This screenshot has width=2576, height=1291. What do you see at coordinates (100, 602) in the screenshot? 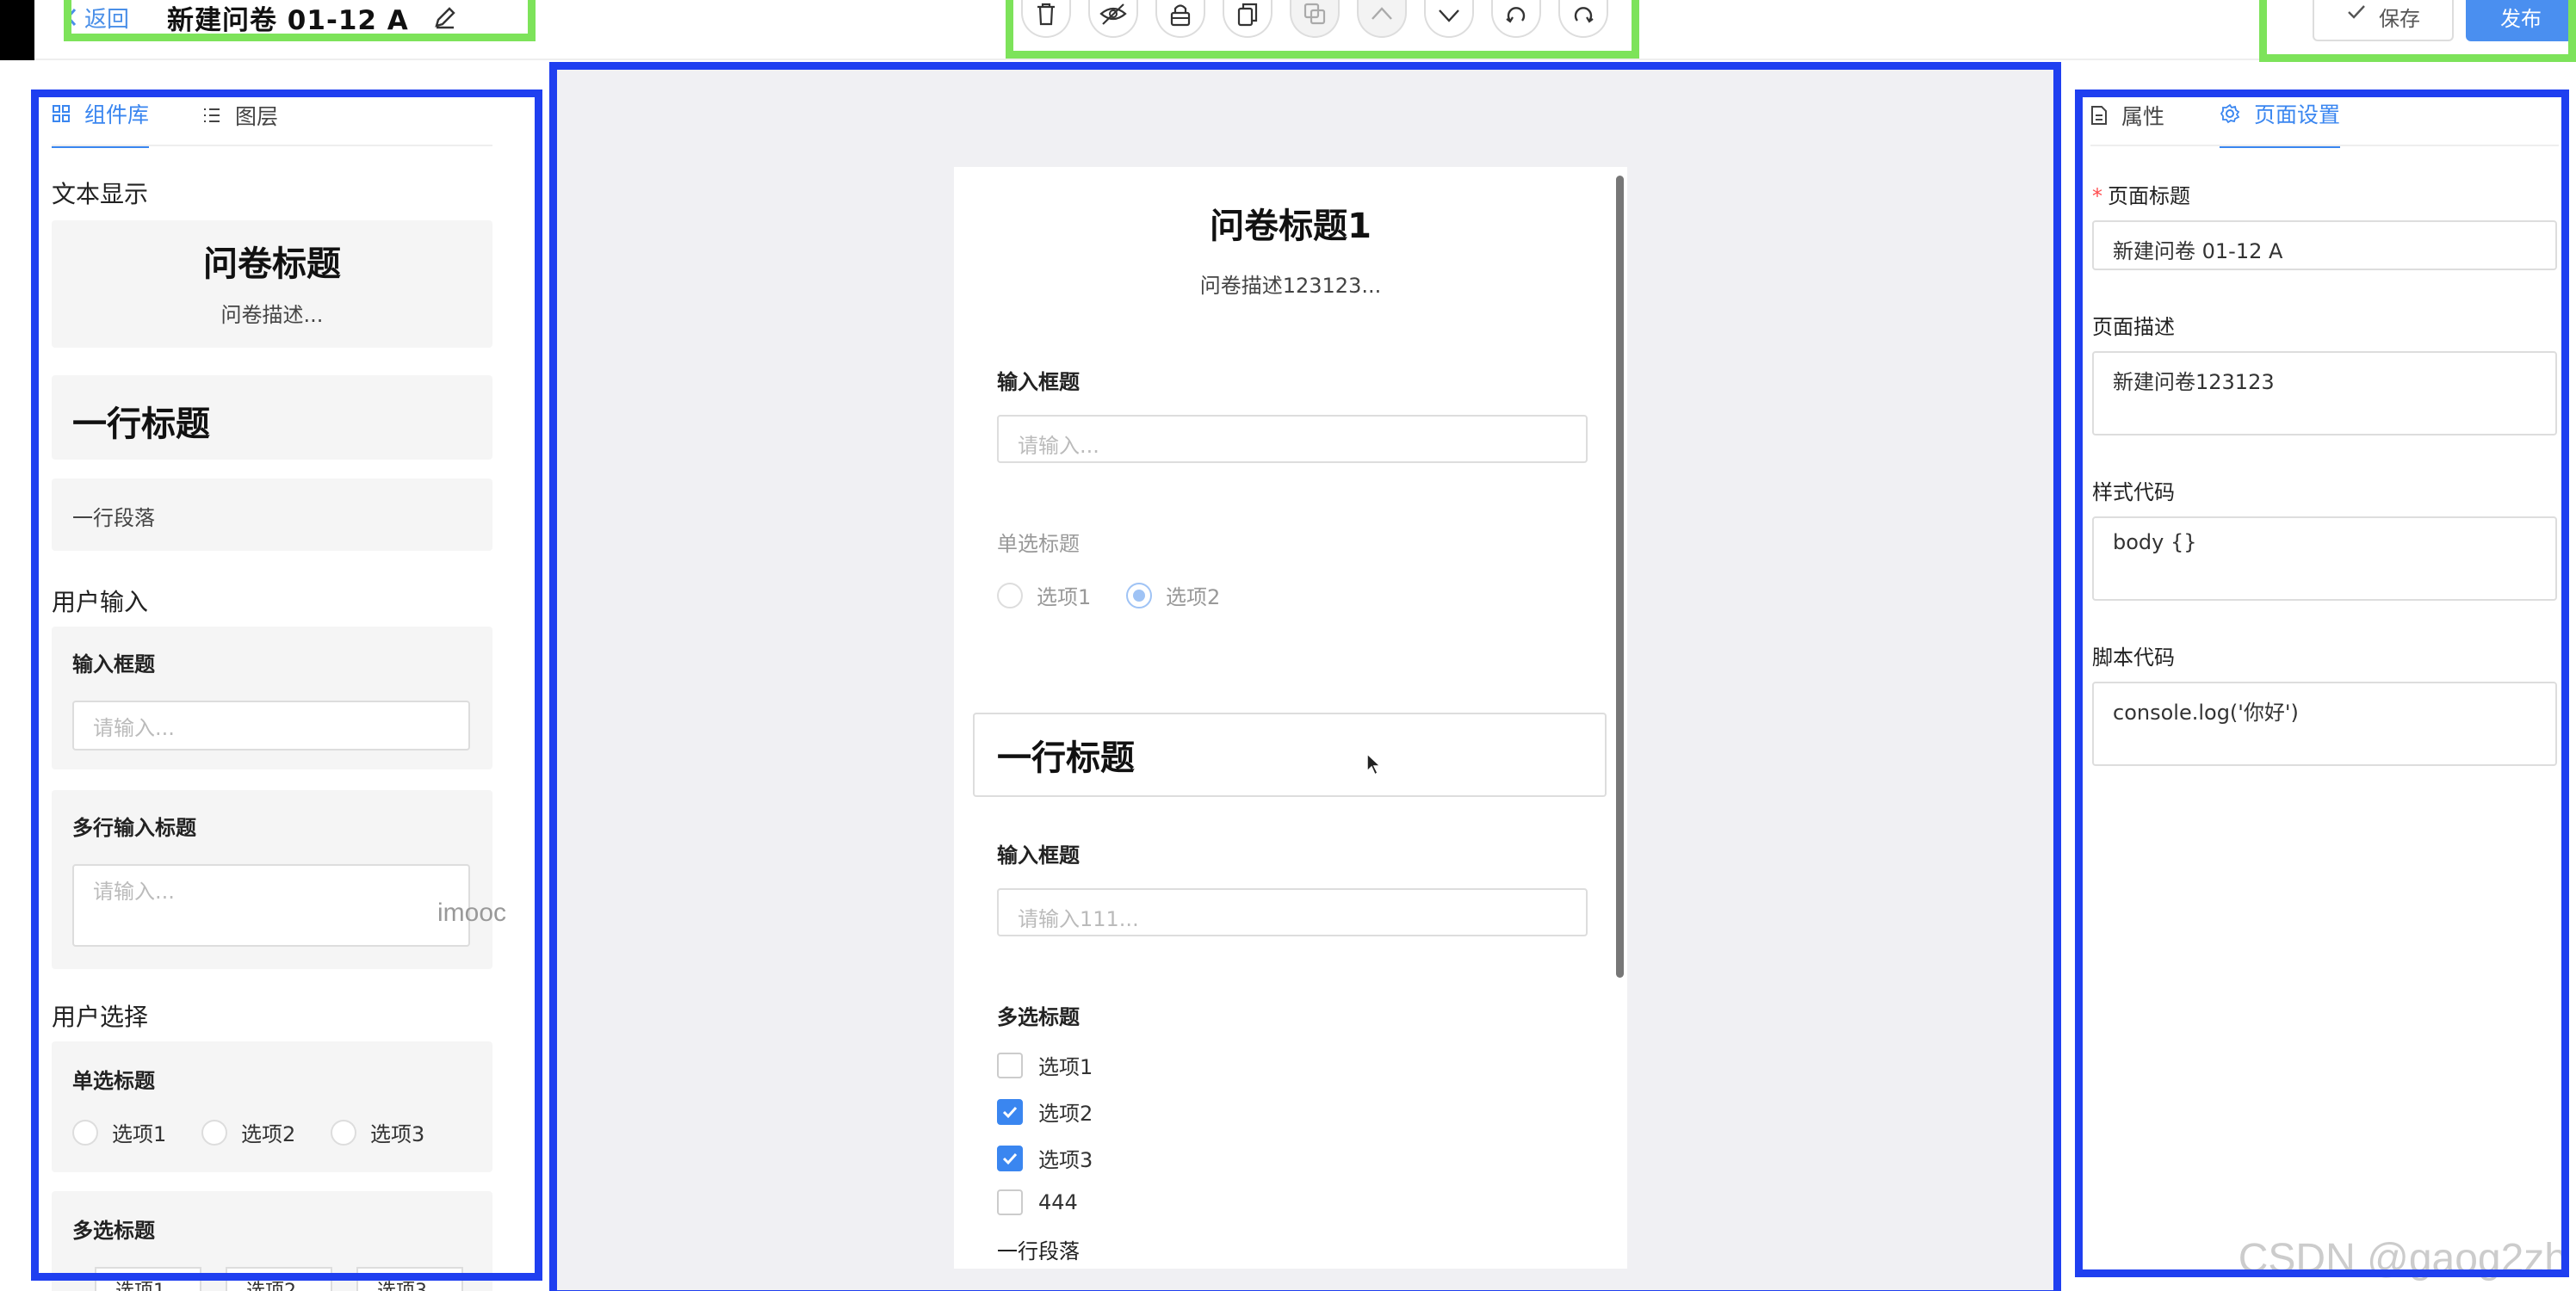
I see `group-title-user-input: 用户输入` at bounding box center [100, 602].